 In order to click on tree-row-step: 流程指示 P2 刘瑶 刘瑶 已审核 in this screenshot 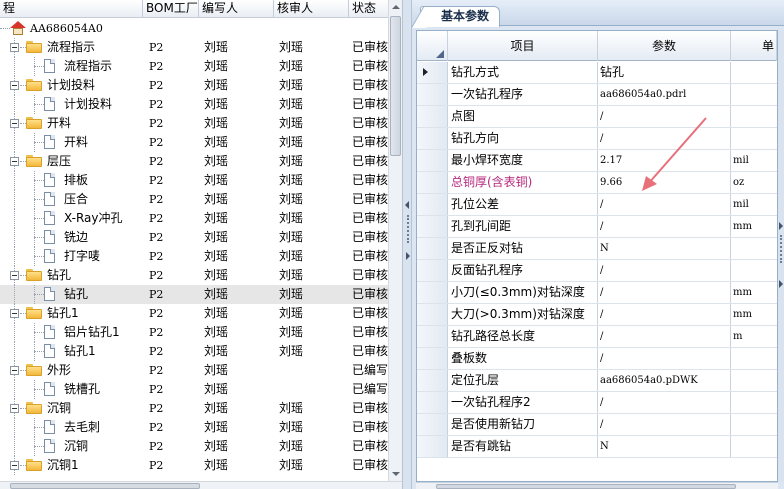, I will do `click(194, 47)`.